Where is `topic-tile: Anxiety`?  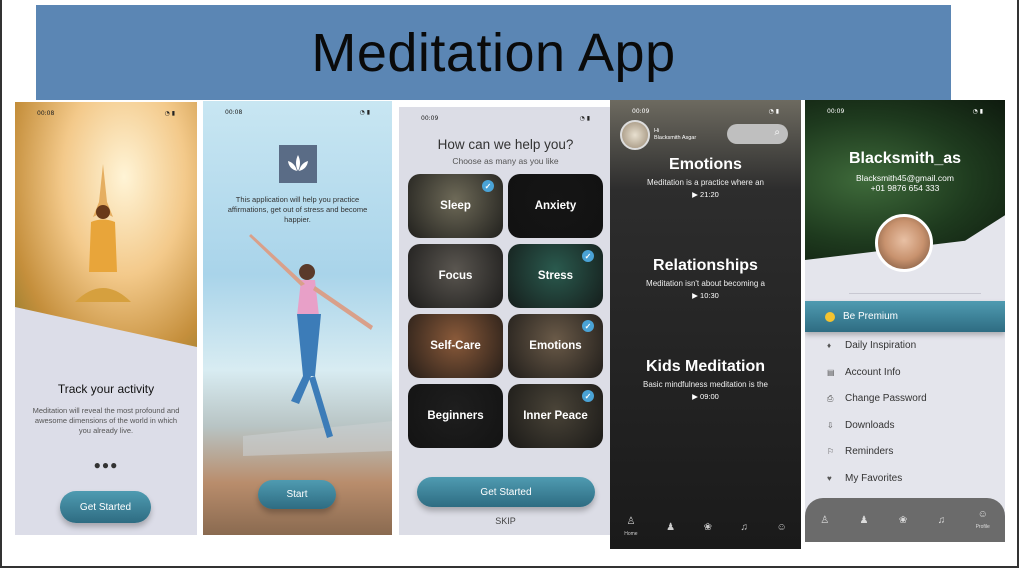
topic-tile: Anxiety is located at coordinates (555, 206).